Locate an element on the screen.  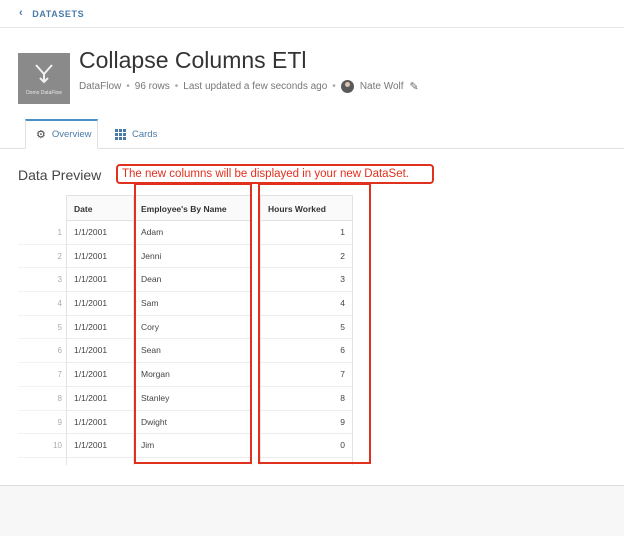
row-number: 6 is located at coordinates (42, 351).